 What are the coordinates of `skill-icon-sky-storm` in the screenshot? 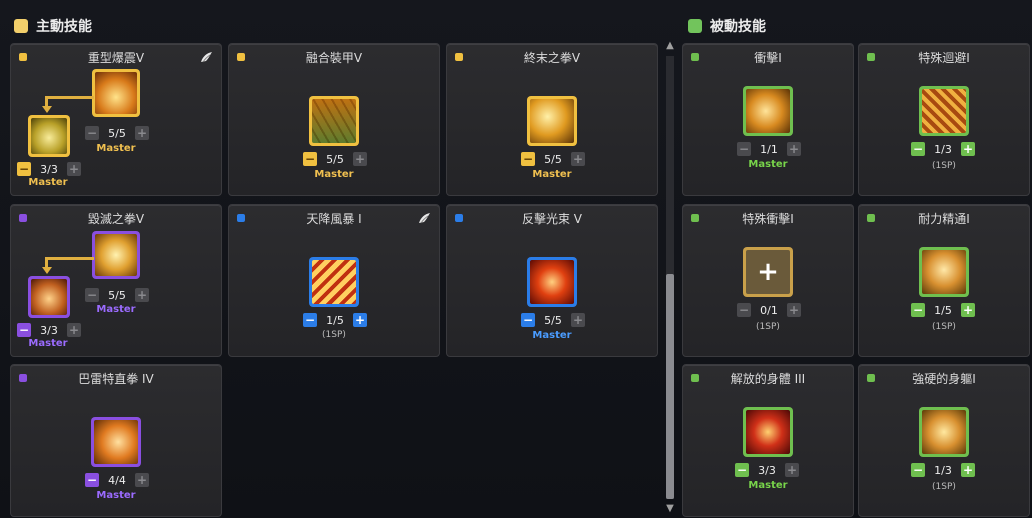 It's located at (334, 282).